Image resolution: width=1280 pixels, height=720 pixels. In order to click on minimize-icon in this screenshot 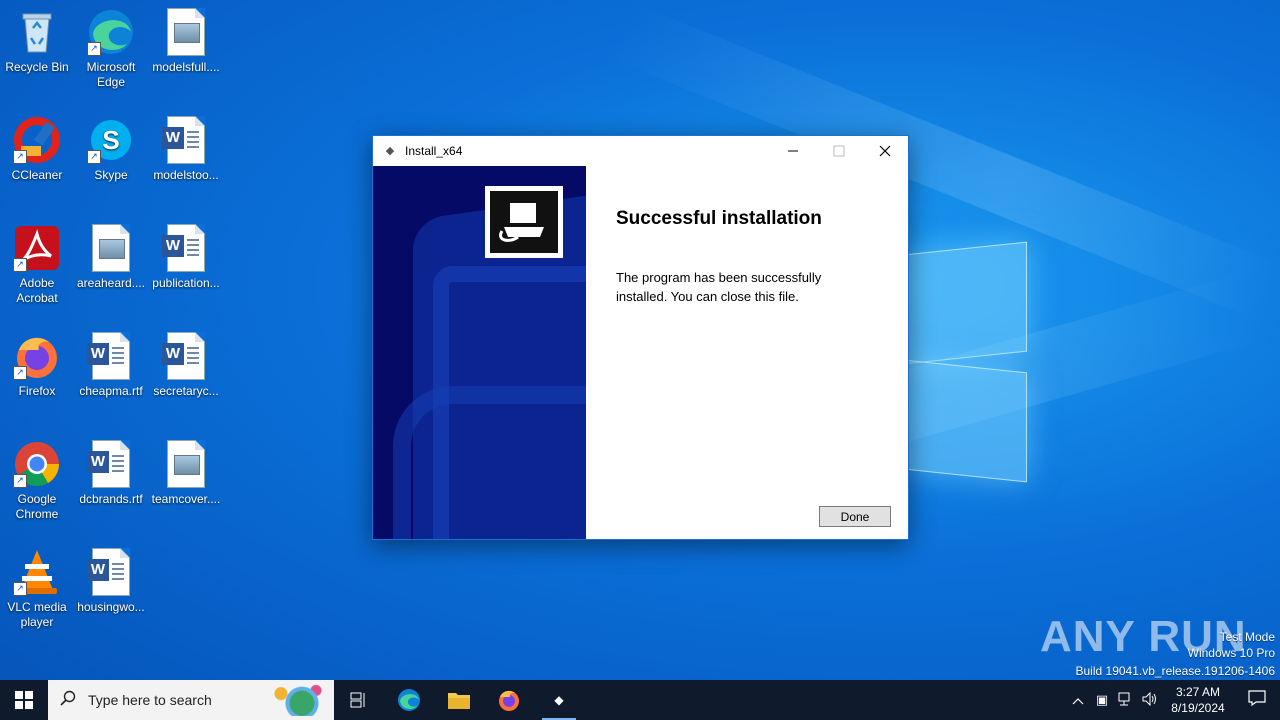, I will do `click(793, 151)`.